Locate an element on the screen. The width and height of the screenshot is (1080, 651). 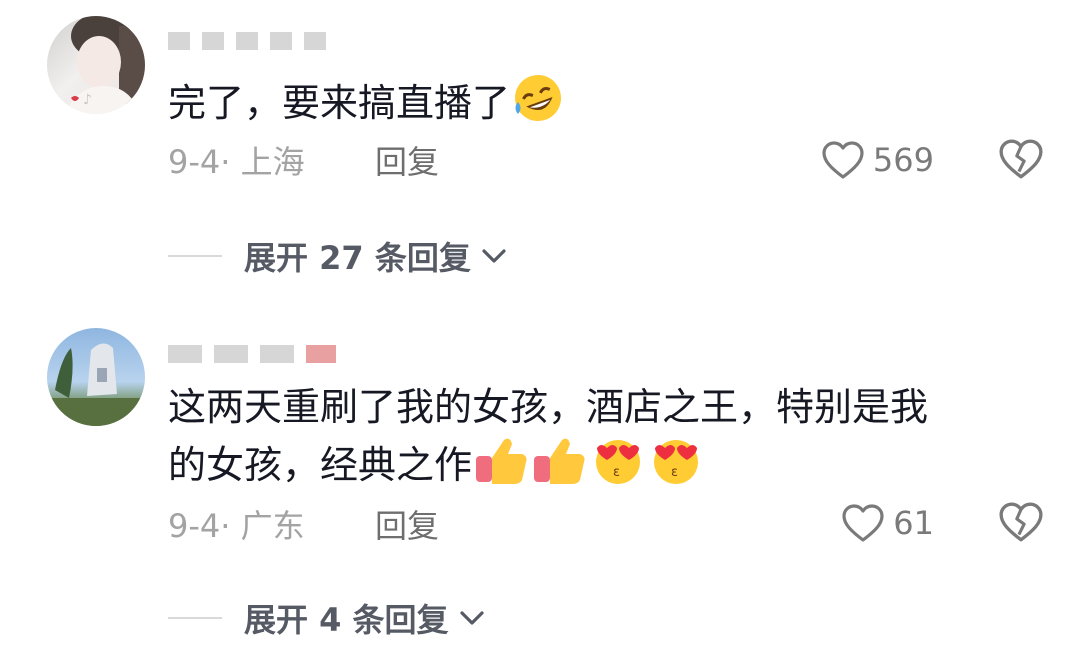
avatar is located at coordinates (96, 377).